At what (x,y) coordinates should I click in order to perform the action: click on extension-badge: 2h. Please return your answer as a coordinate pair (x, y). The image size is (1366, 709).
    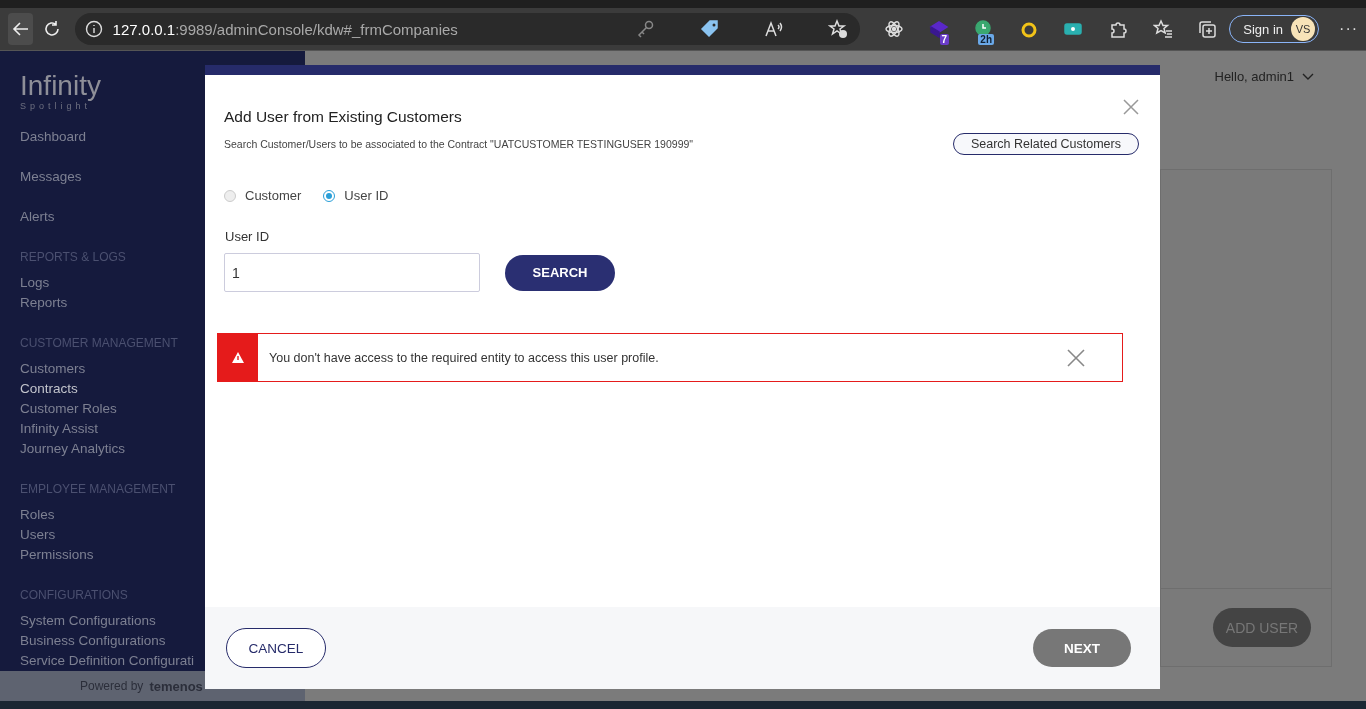
    Looking at the image, I should click on (986, 39).